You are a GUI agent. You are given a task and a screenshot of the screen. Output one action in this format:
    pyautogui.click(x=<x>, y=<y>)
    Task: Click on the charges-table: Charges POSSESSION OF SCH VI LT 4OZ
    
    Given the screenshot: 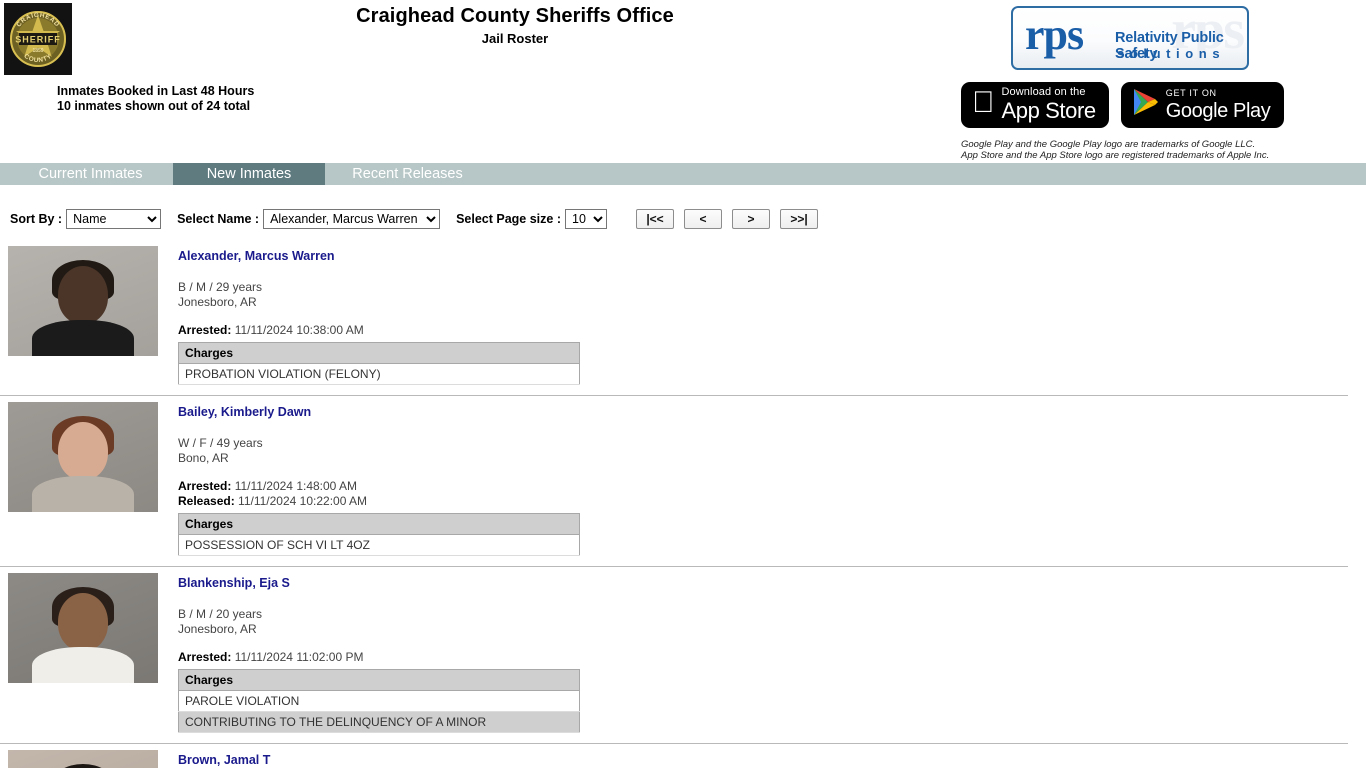 What is the action you would take?
    pyautogui.click(x=379, y=534)
    